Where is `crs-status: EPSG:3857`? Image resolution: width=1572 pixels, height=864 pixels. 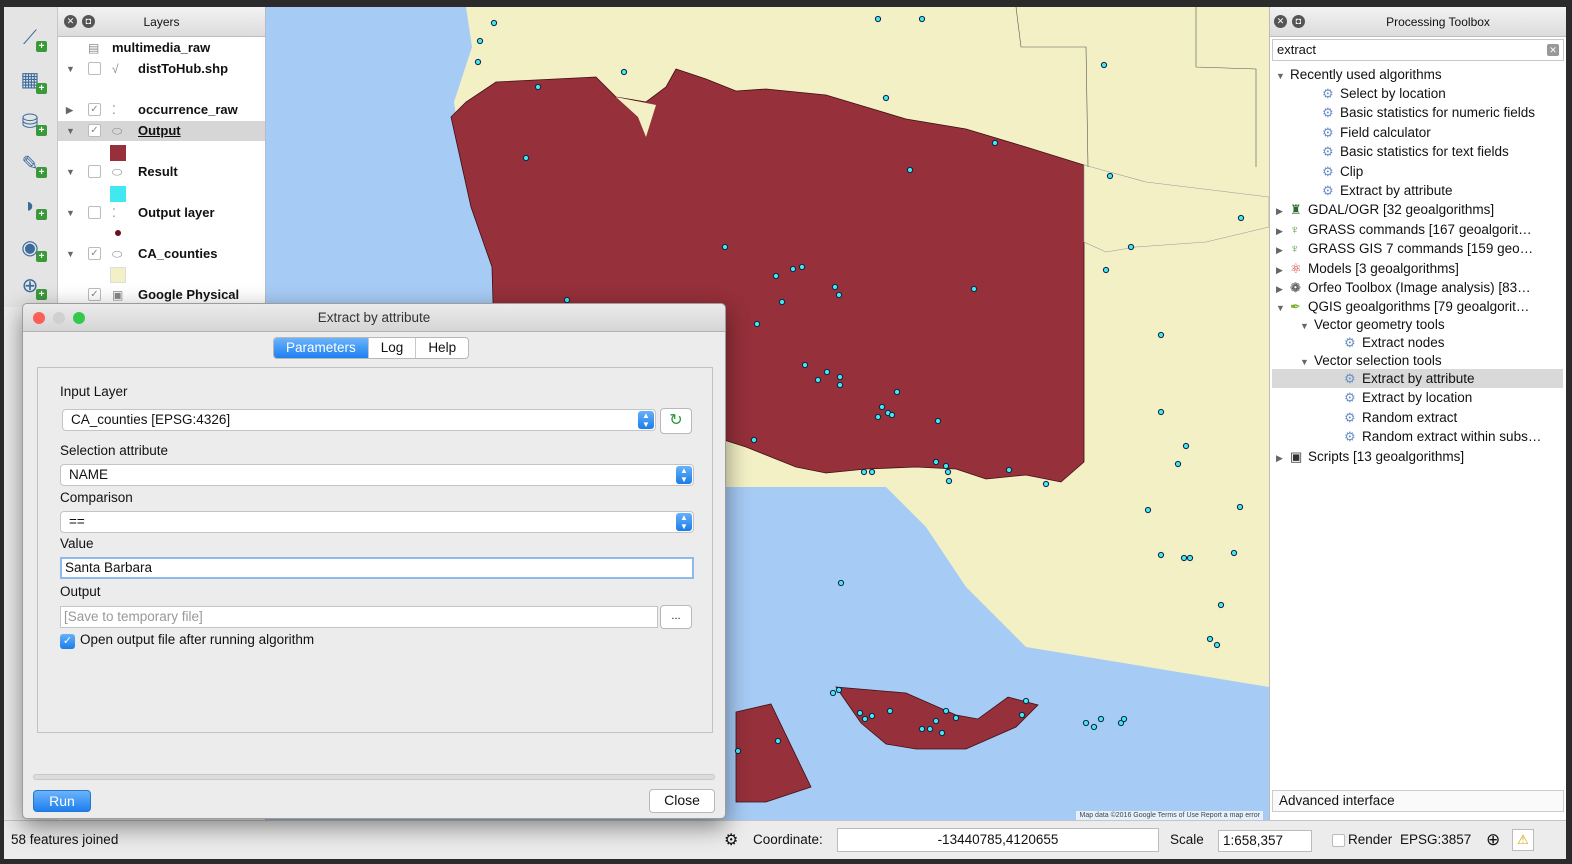
crs-status: EPSG:3857 is located at coordinates (1435, 839).